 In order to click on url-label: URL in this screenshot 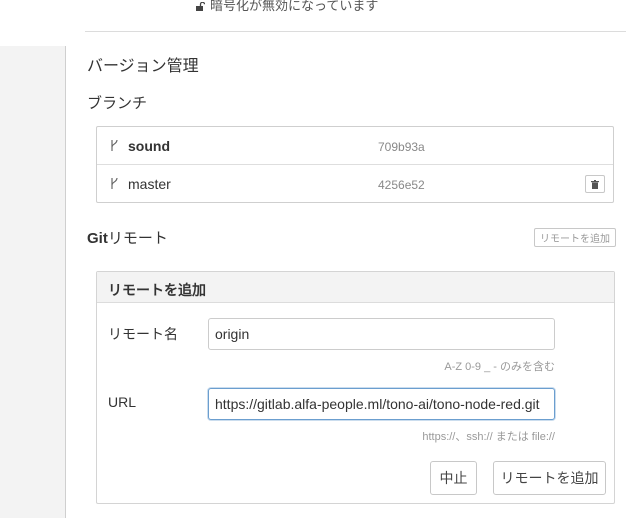, I will do `click(122, 402)`.